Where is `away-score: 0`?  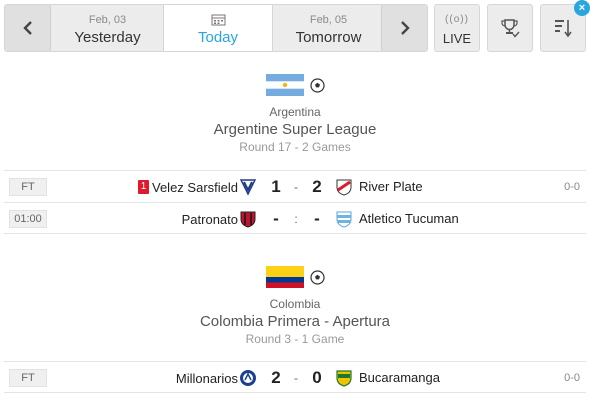
away-score: 0 is located at coordinates (317, 377).